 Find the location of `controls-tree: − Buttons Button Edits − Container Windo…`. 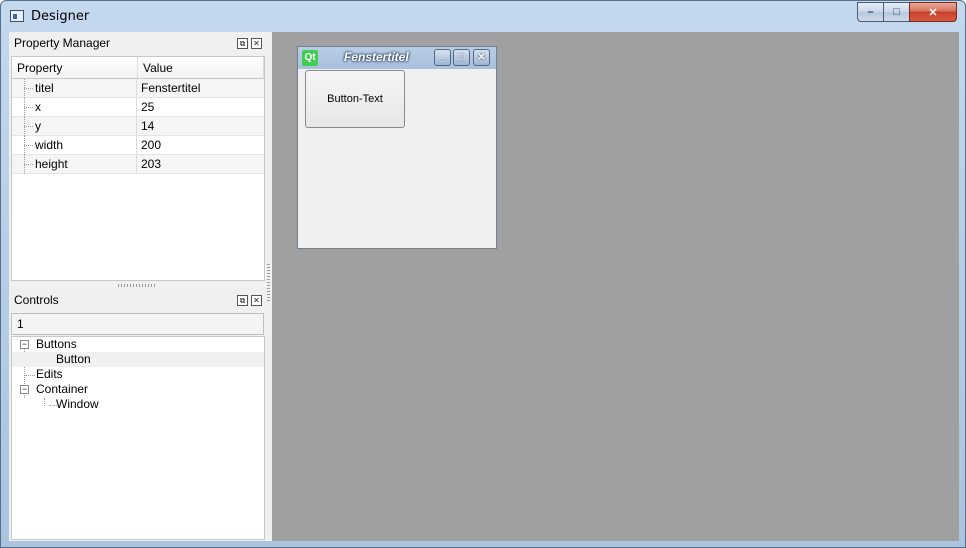

controls-tree: − Buttons Button Edits − Container Windo… is located at coordinates (138, 438).